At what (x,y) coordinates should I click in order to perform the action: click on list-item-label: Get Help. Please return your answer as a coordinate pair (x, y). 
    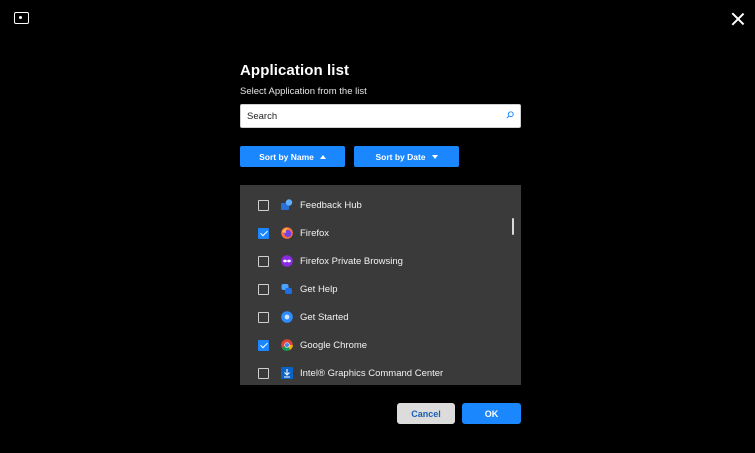
    Looking at the image, I should click on (319, 289).